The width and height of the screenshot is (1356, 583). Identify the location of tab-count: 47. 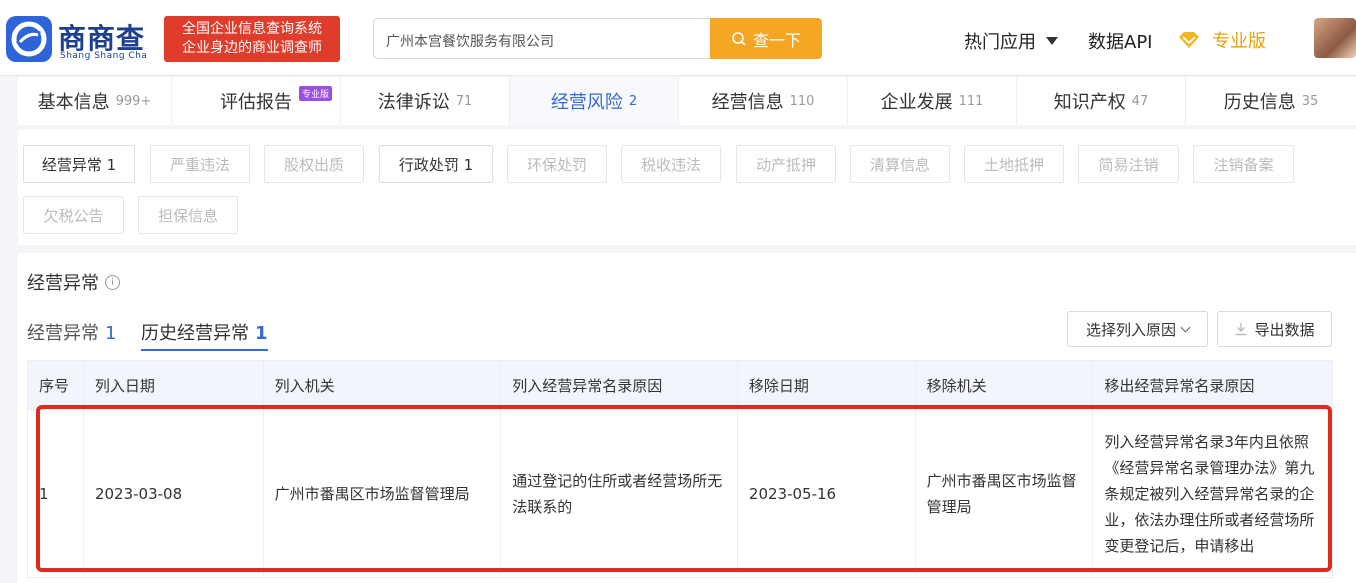
(1140, 101).